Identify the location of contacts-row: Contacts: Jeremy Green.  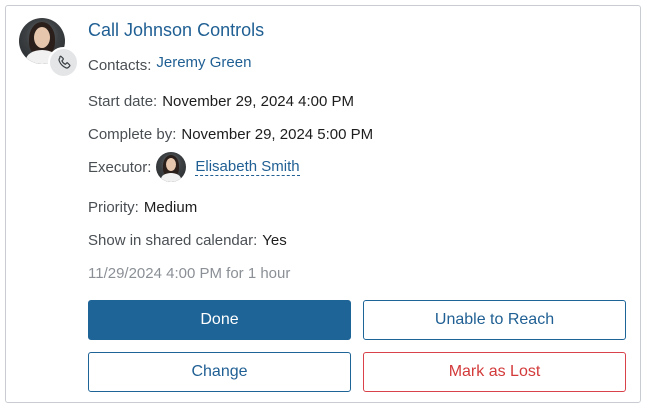
(169, 64).